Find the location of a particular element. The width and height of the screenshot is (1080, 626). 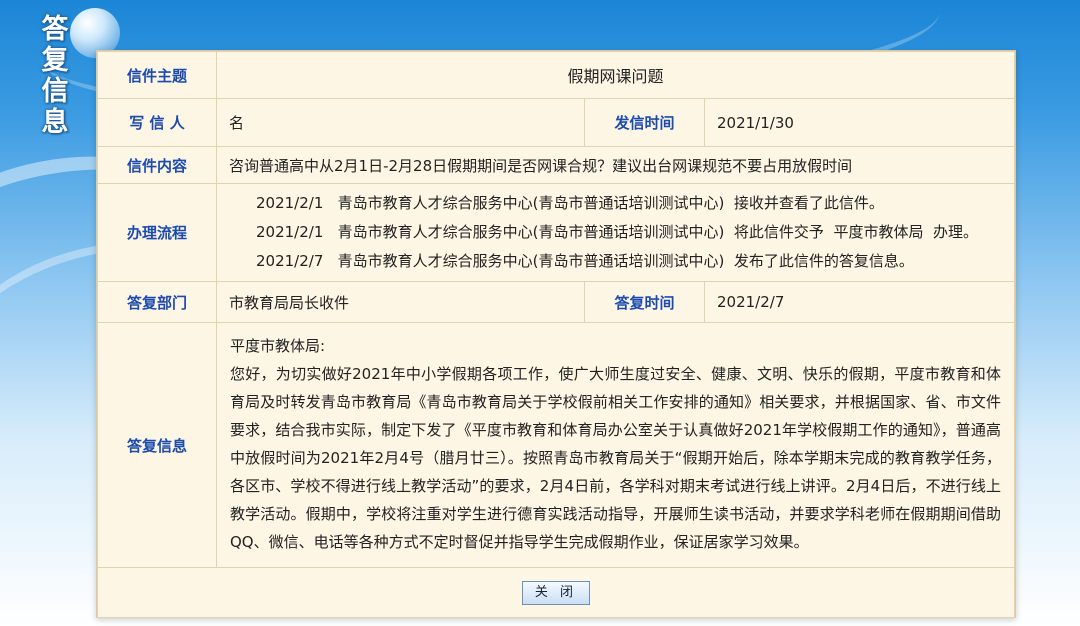

reply-time-value: 2021/2/7 is located at coordinates (859, 302).